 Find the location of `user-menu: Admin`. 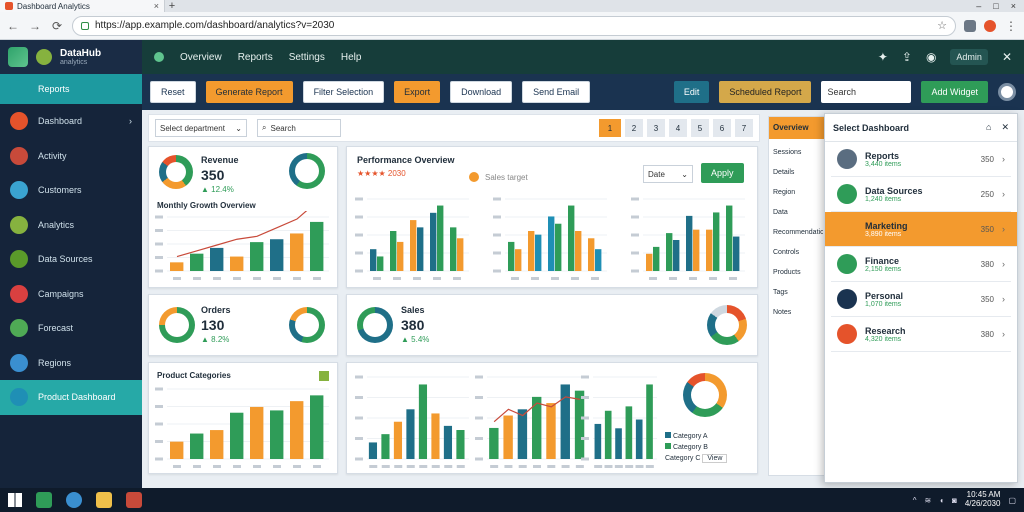

user-menu: Admin is located at coordinates (969, 57).